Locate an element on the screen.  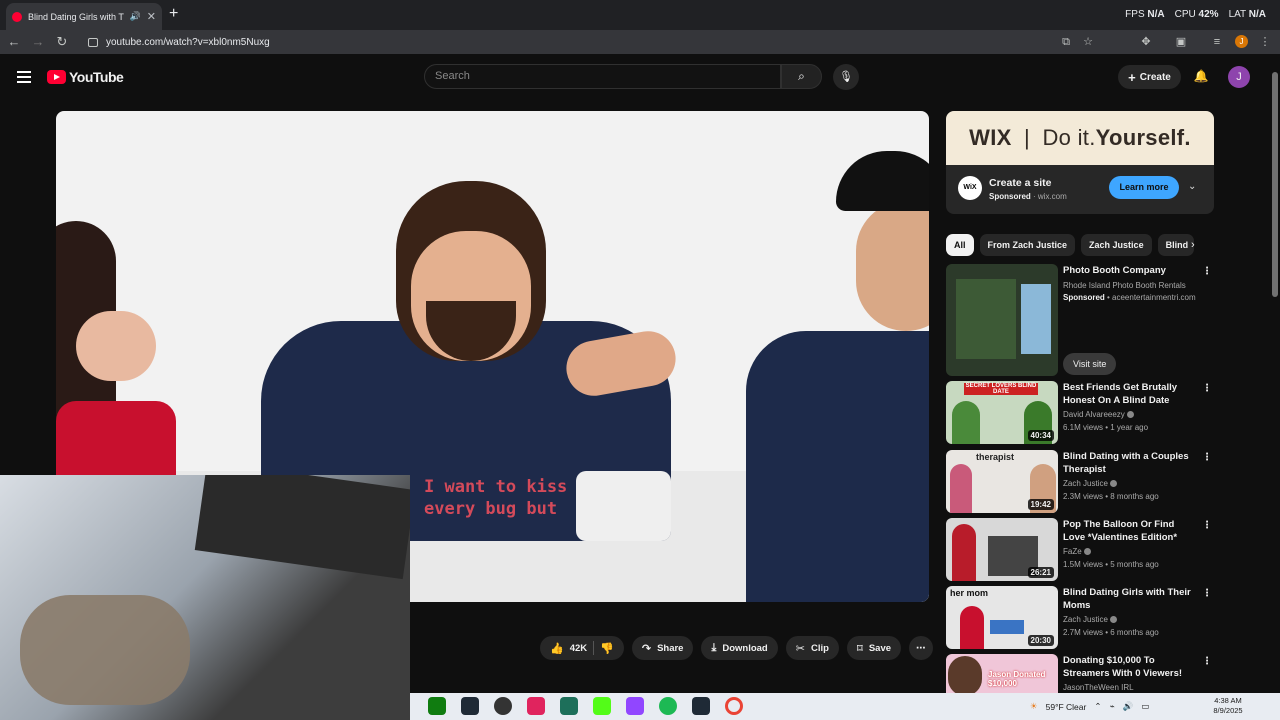
extensions-icon: ✥ is located at coordinates (1146, 42).